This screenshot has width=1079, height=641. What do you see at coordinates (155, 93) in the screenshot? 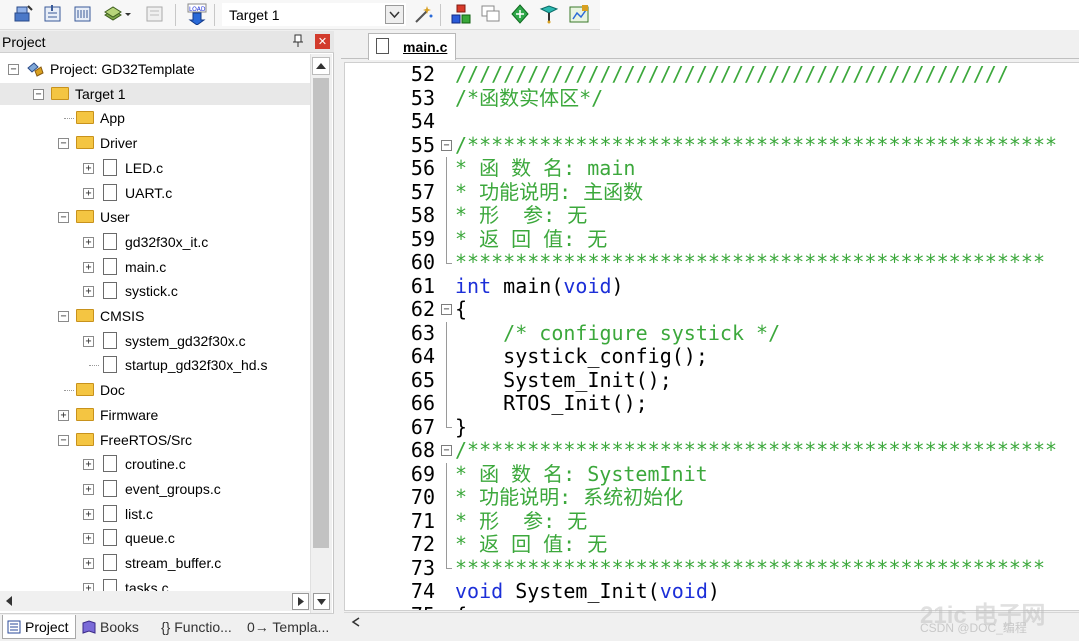
I see `tree-item: − Target 1` at bounding box center [155, 93].